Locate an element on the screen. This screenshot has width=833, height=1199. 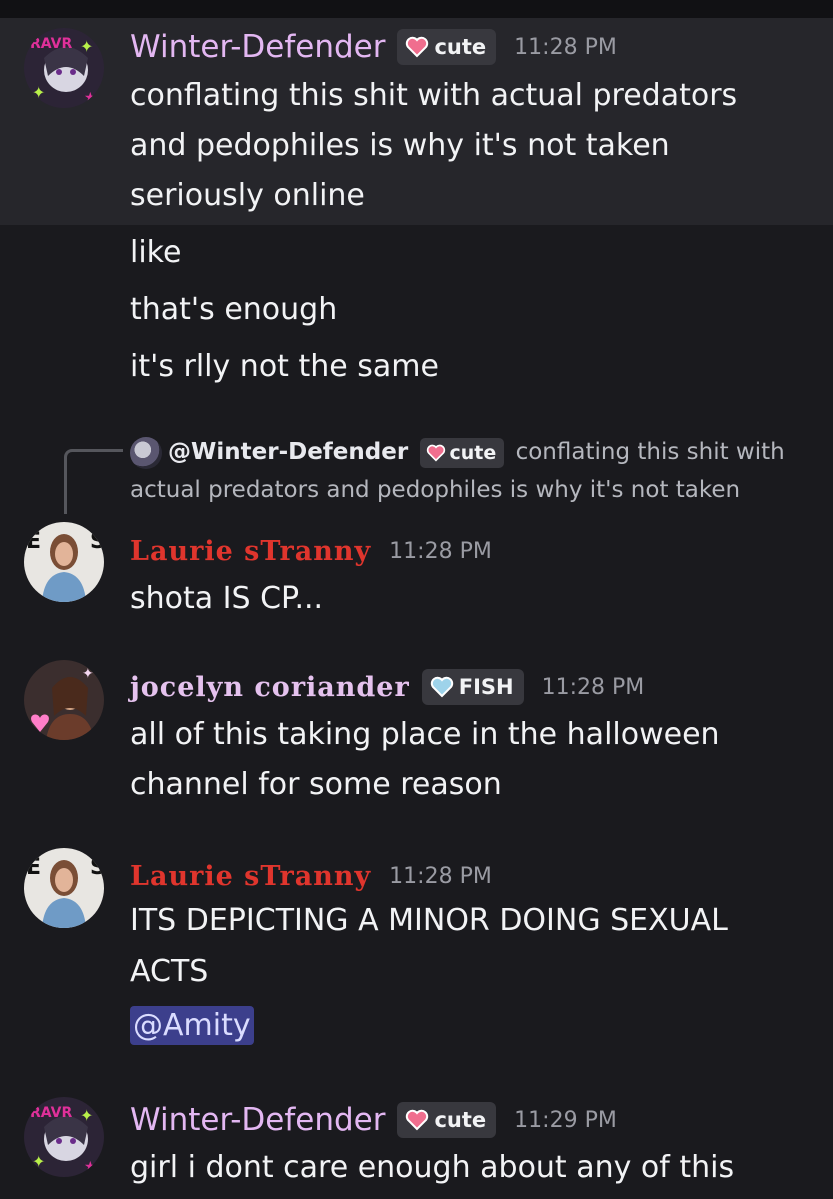
reply-text-1: conflating this shit with is located at coordinates (650, 452).